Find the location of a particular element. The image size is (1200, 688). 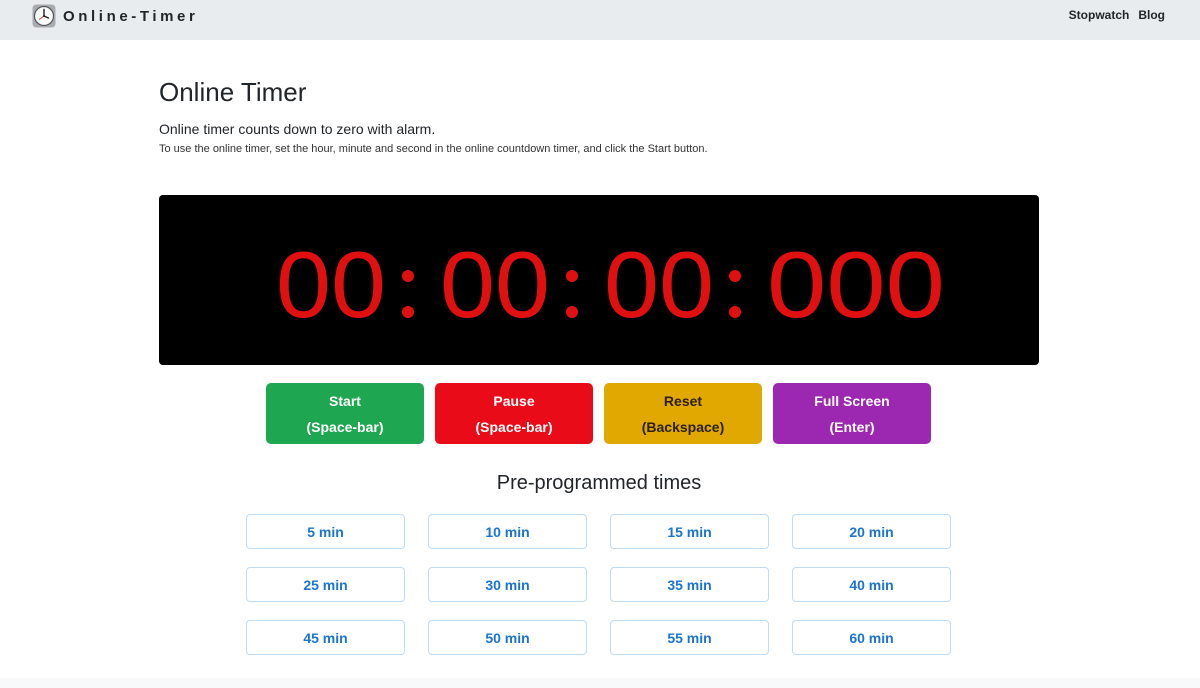

nav-link-stopwatch: Stopwatch is located at coordinates (1099, 15).